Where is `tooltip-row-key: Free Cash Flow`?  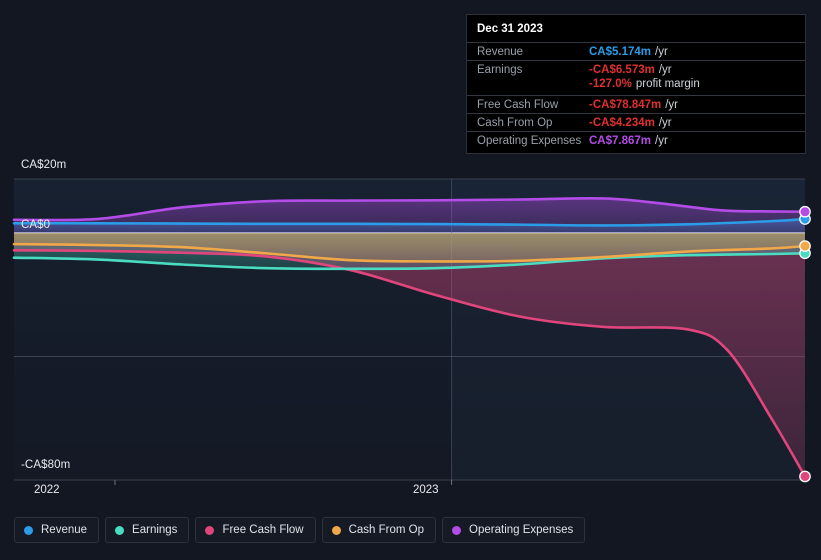
tooltip-row-key: Free Cash Flow is located at coordinates (518, 104).